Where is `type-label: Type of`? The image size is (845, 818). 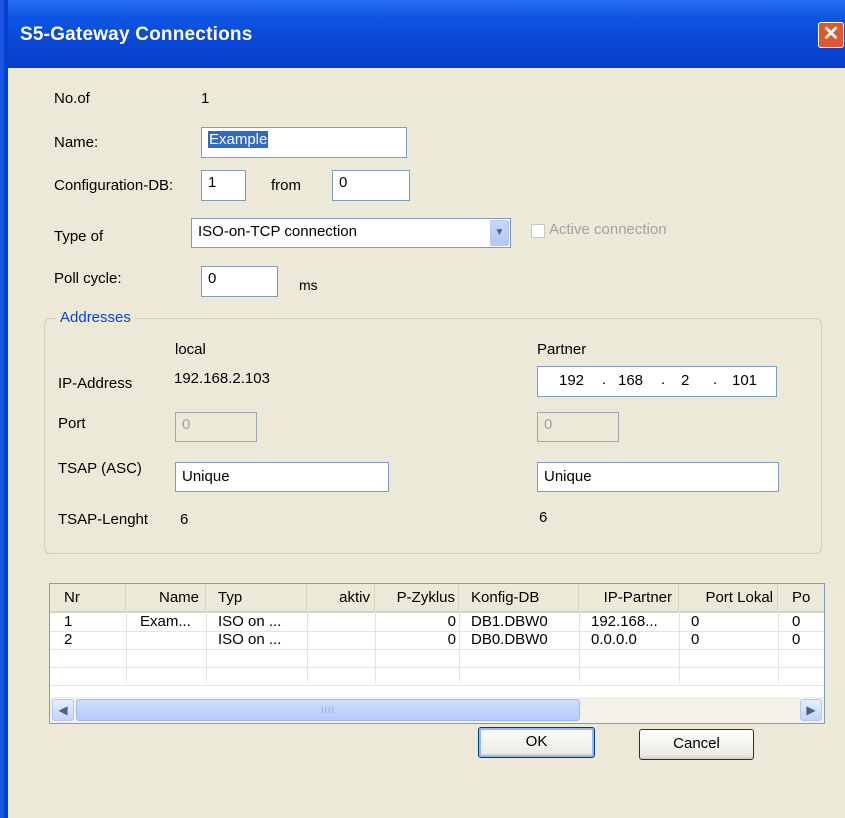
type-label: Type of is located at coordinates (79, 236).